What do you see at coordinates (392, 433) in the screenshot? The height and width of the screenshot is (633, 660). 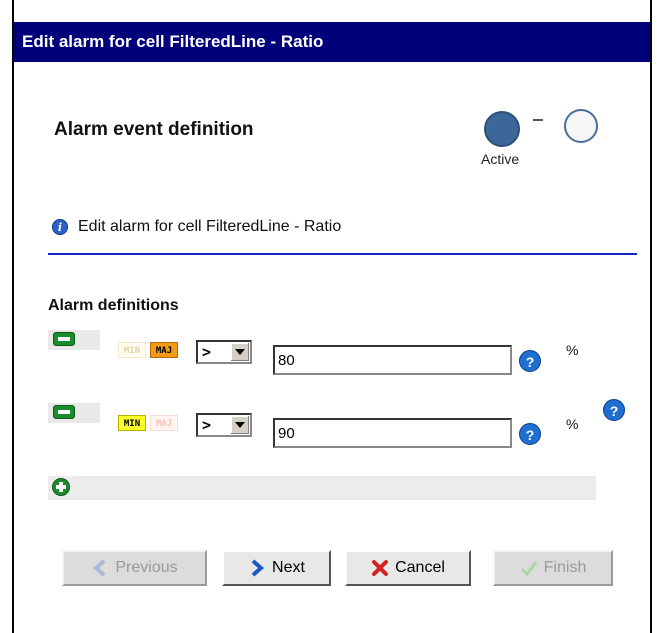 I see `threshold-input: 90` at bounding box center [392, 433].